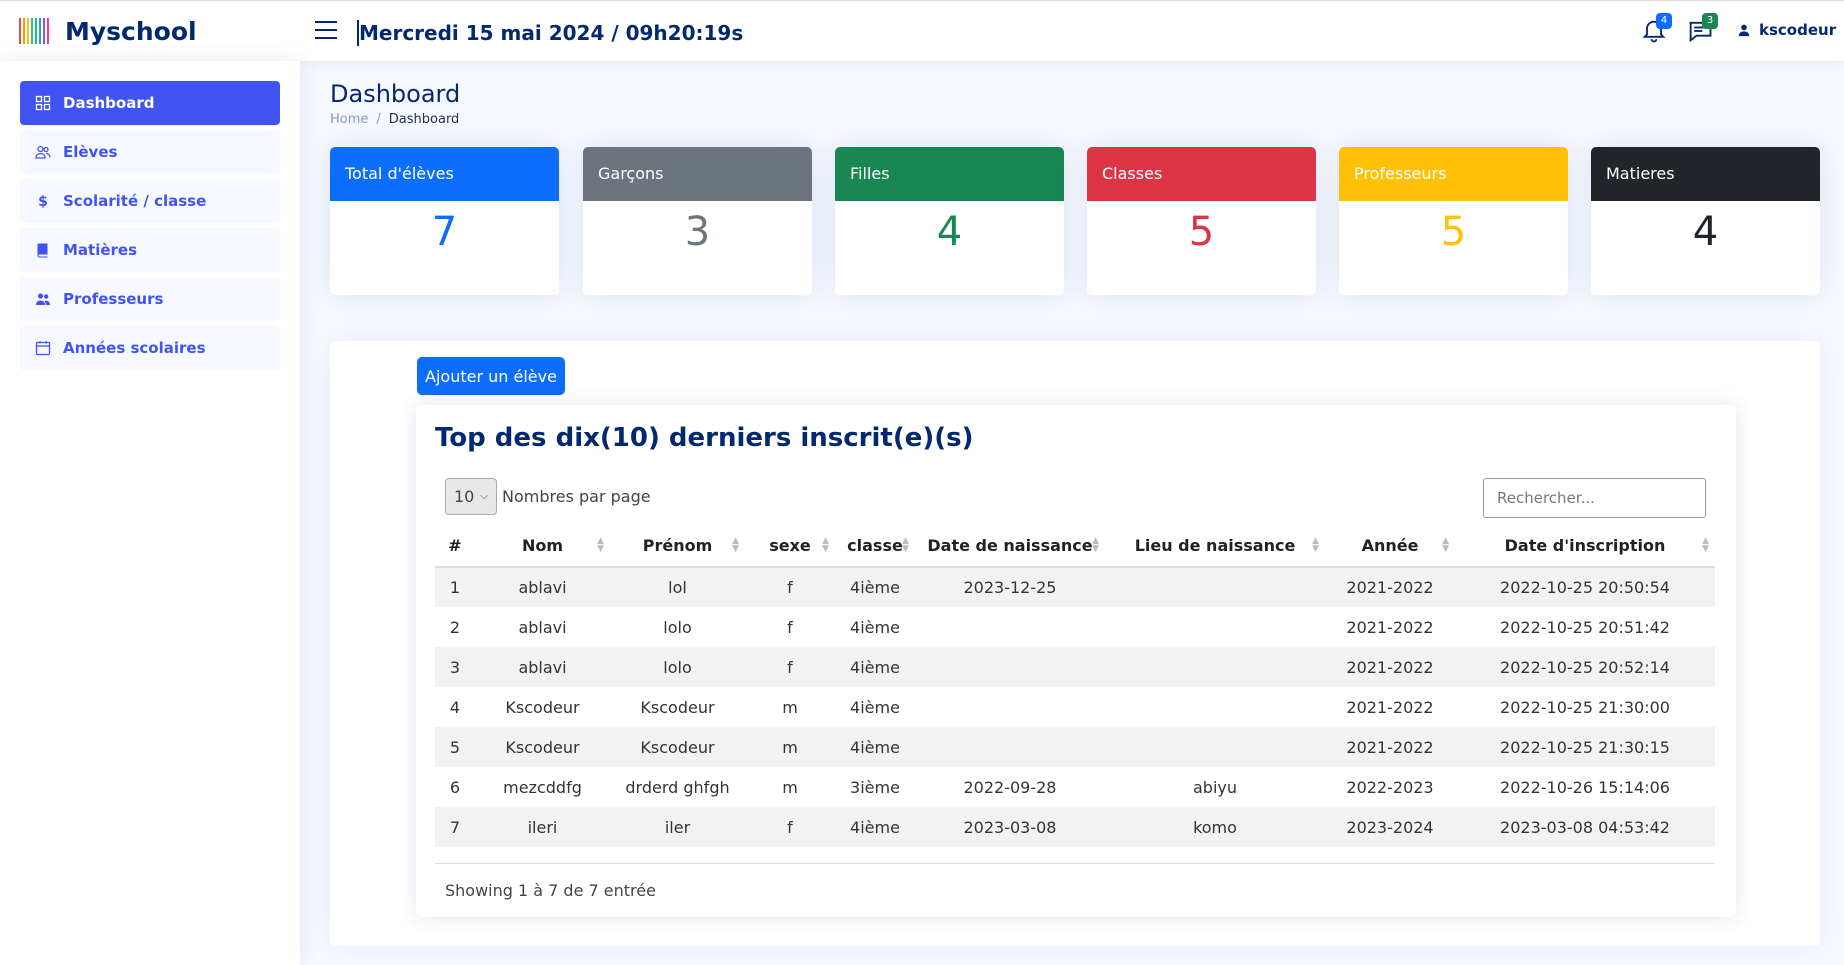  What do you see at coordinates (455, 787) in the screenshot?
I see `table-cell: 6` at bounding box center [455, 787].